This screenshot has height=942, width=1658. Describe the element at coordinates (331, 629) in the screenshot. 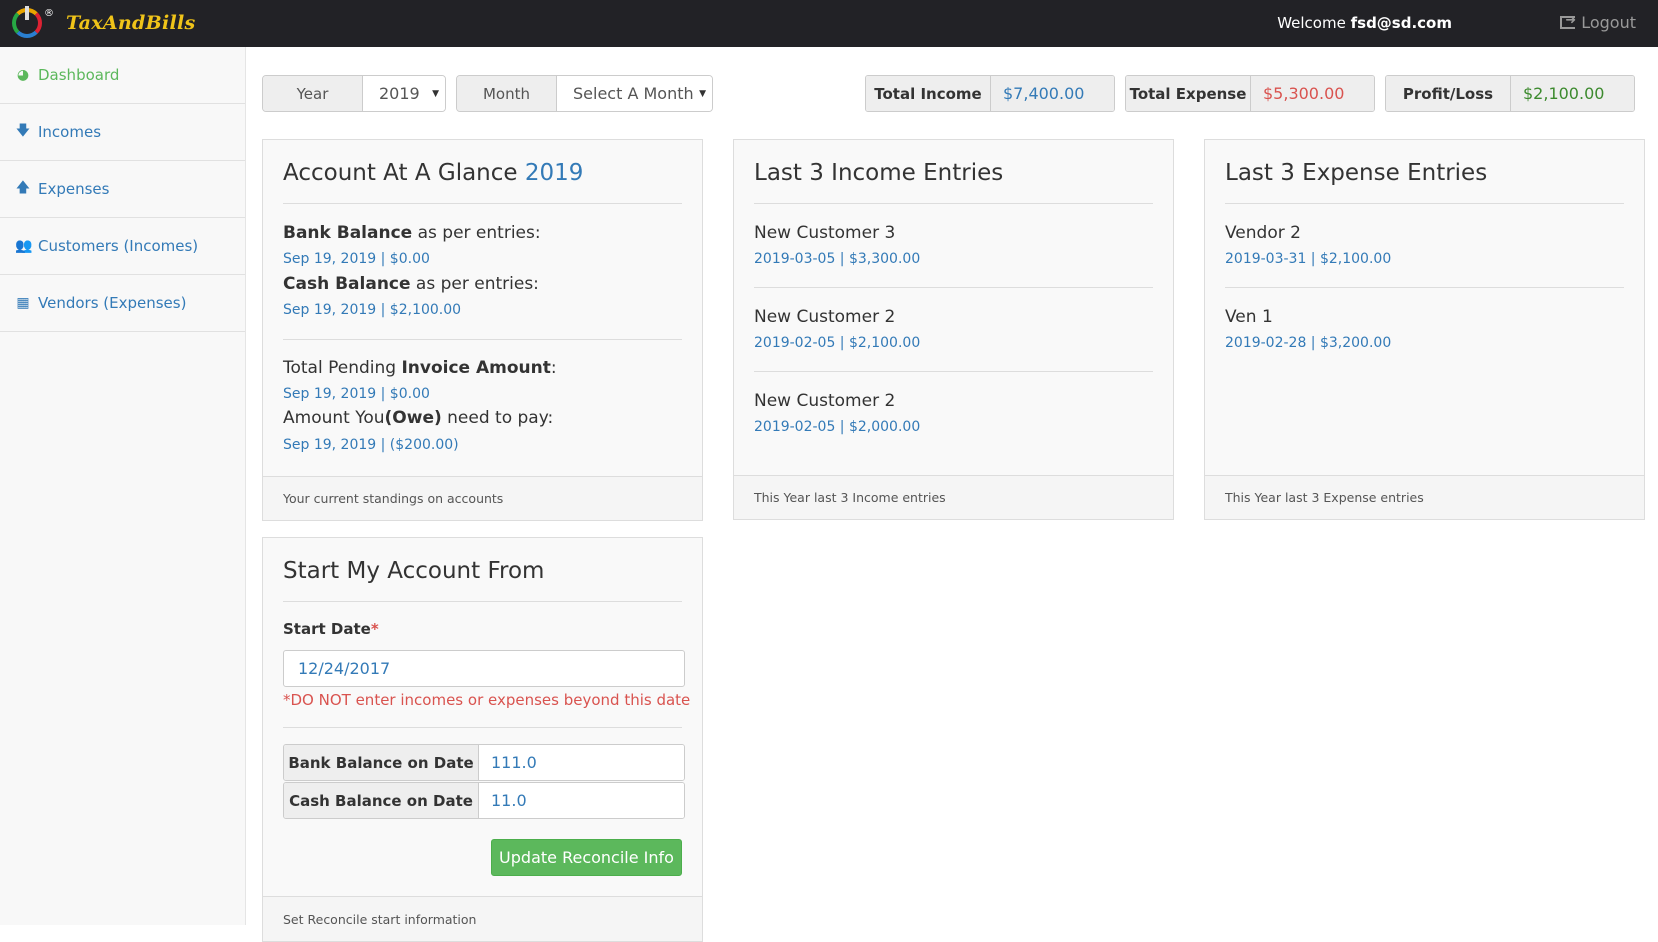

I see `start-date-label: Start Date*` at that location.